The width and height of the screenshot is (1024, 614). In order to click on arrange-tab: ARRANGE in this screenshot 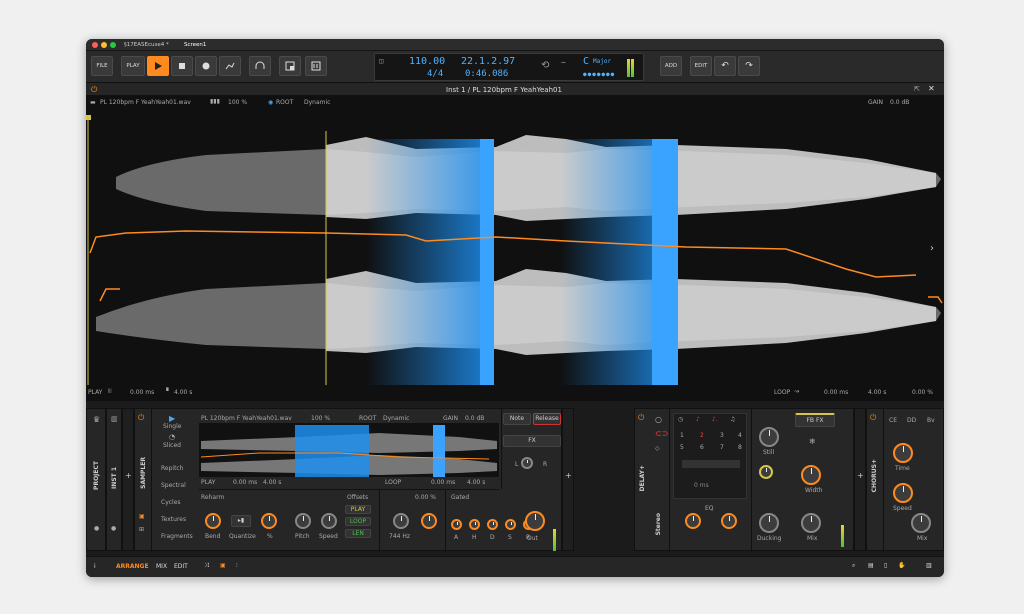, I will do `click(132, 566)`.